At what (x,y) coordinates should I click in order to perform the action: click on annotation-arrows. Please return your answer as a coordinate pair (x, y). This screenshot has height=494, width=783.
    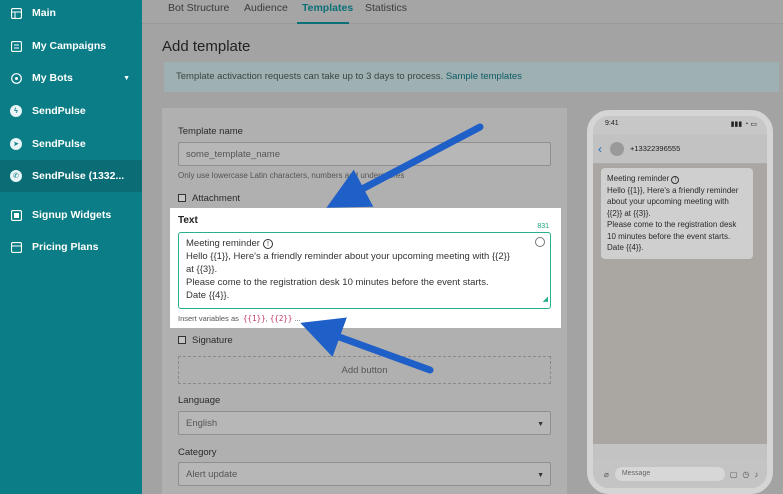
    Looking at the image, I should click on (392, 248).